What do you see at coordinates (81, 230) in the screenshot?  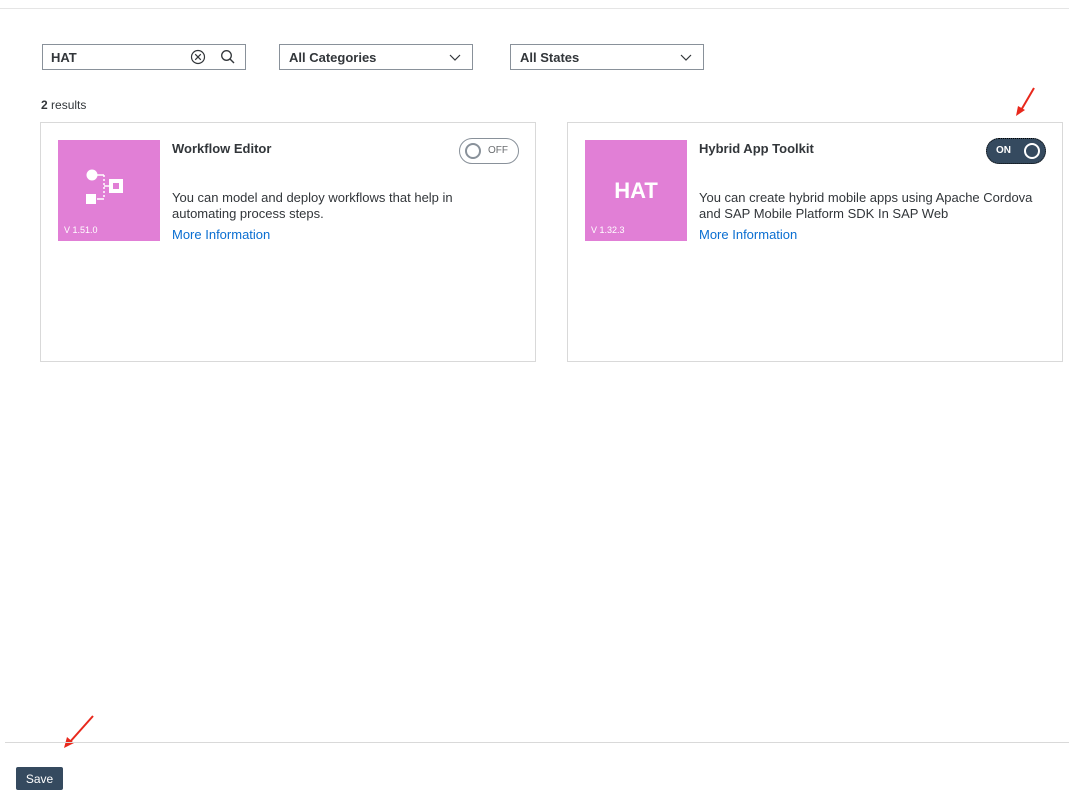 I see `tile-version: V 1.51.0` at bounding box center [81, 230].